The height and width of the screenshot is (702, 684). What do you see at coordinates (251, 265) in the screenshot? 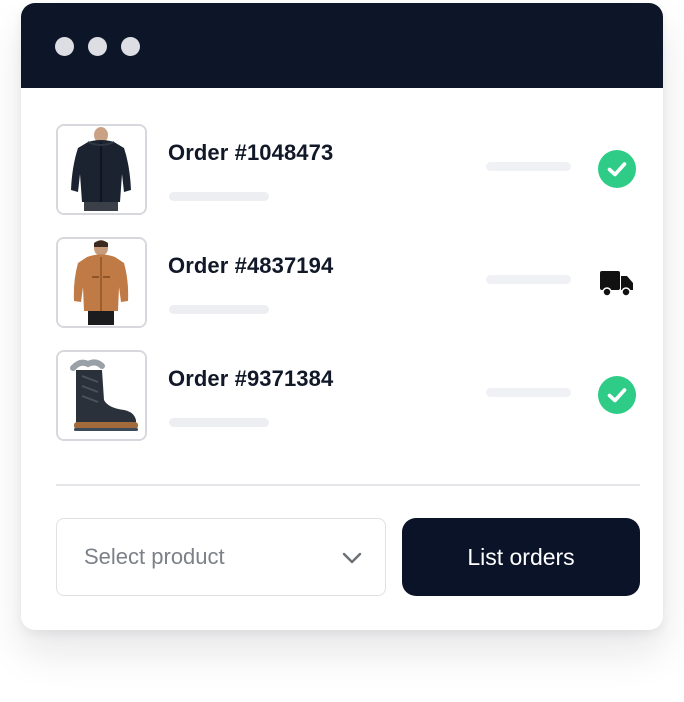
I see `order-number: Order #4837194` at bounding box center [251, 265].